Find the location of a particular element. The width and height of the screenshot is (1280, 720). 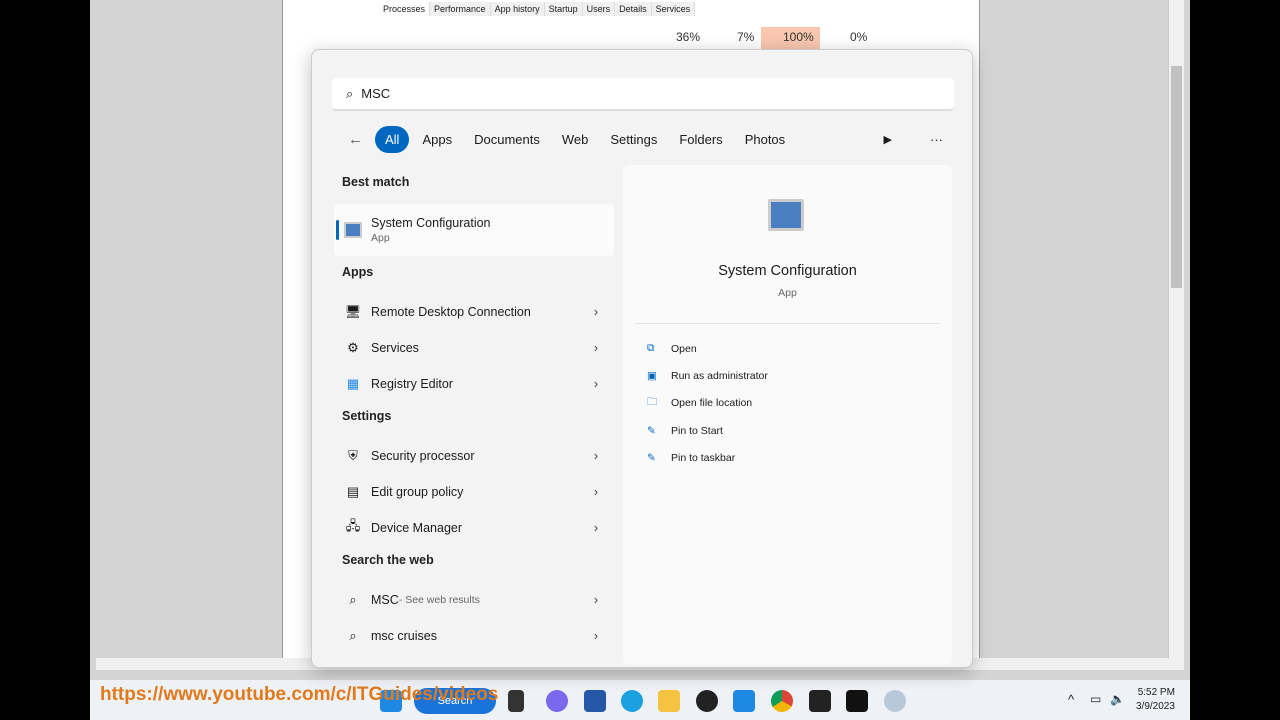

result-label: msc cruises is located at coordinates (404, 636).